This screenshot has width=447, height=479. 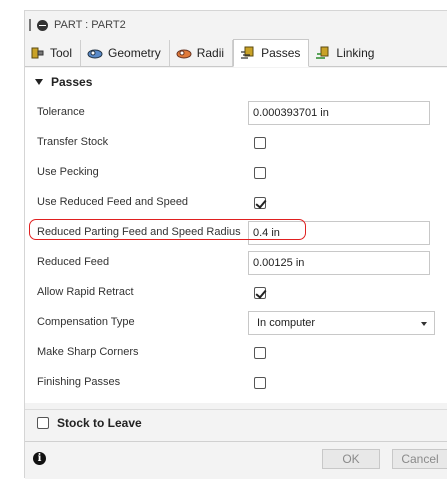 I want to click on transfer-stock-row: Transfer Stock, so click(x=236, y=143).